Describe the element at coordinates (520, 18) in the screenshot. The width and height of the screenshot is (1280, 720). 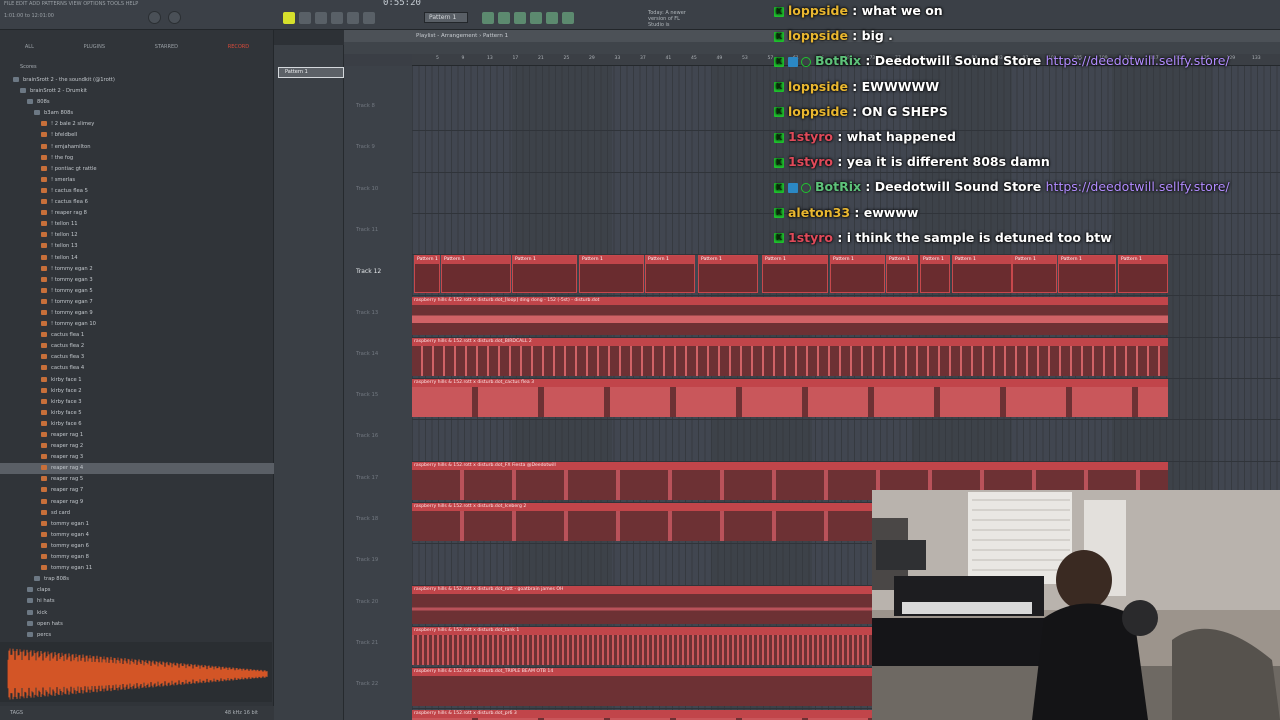
I see `channel-rack-icon` at that location.